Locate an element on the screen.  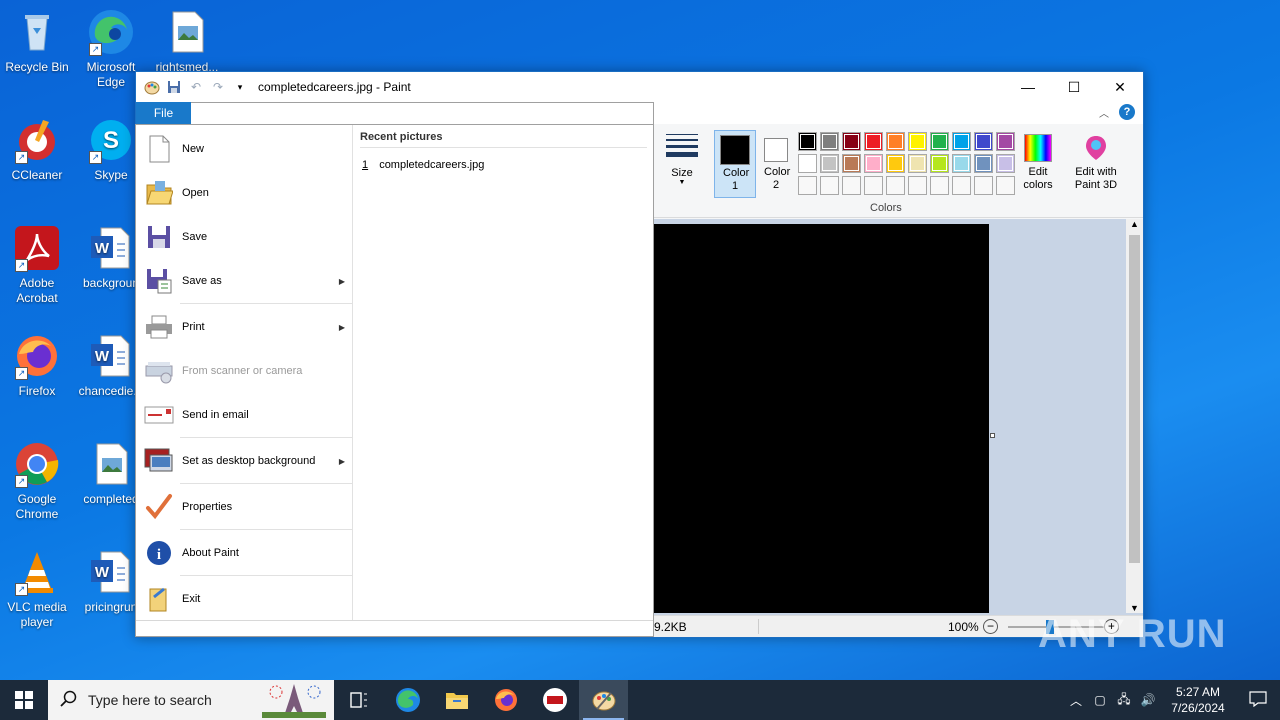
menu-item-properties: Properties is located at coordinates (244, 507).